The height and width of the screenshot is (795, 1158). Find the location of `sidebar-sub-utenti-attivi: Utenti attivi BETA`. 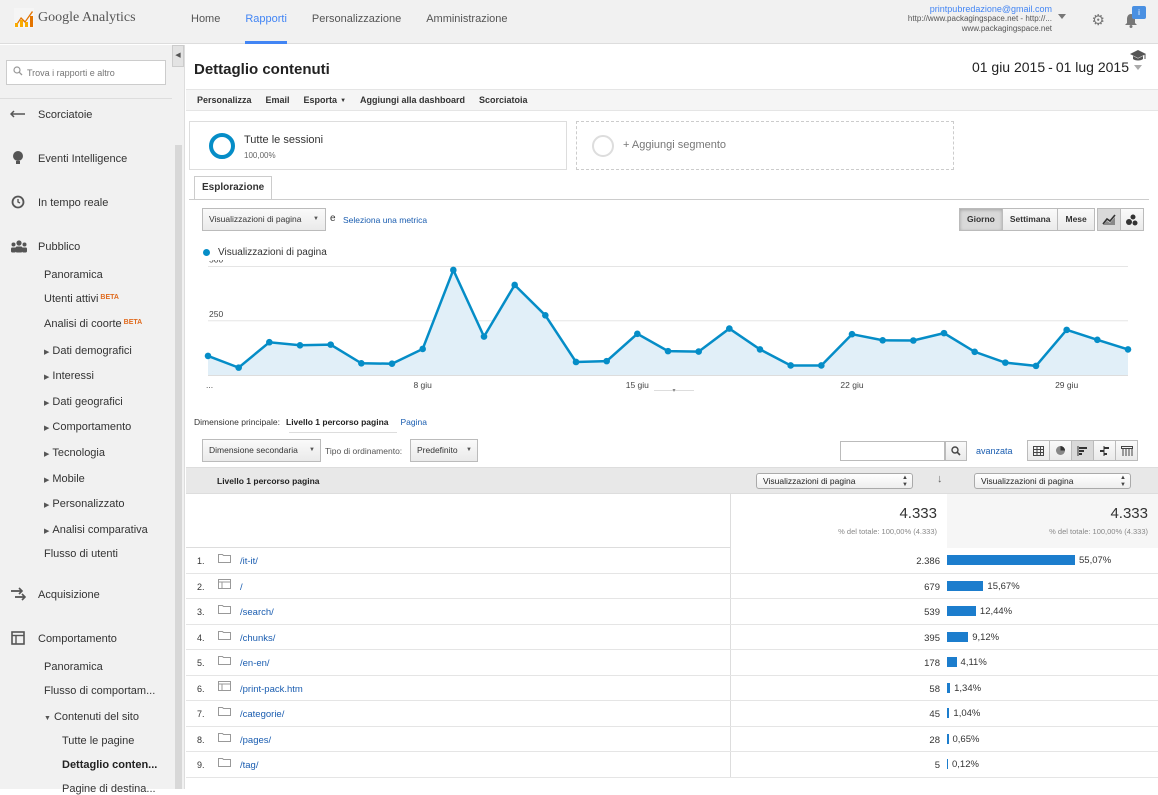

sidebar-sub-utenti-attivi: Utenti attivi BETA is located at coordinates (81, 299).